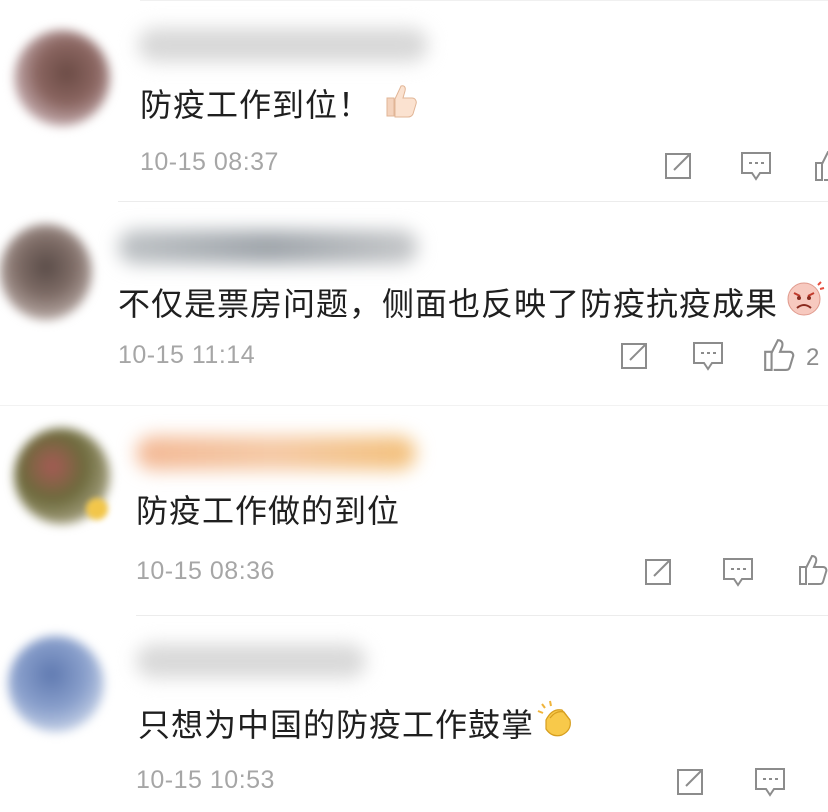 The image size is (828, 812). I want to click on thumbs-up-icon, so click(399, 104).